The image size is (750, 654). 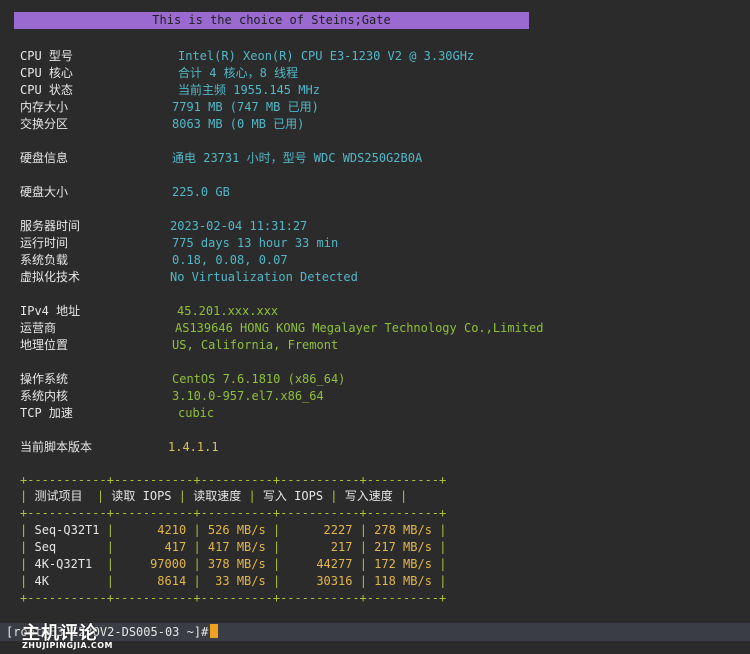 What do you see at coordinates (38, 328) in the screenshot?
I see `info-label: 运营商` at bounding box center [38, 328].